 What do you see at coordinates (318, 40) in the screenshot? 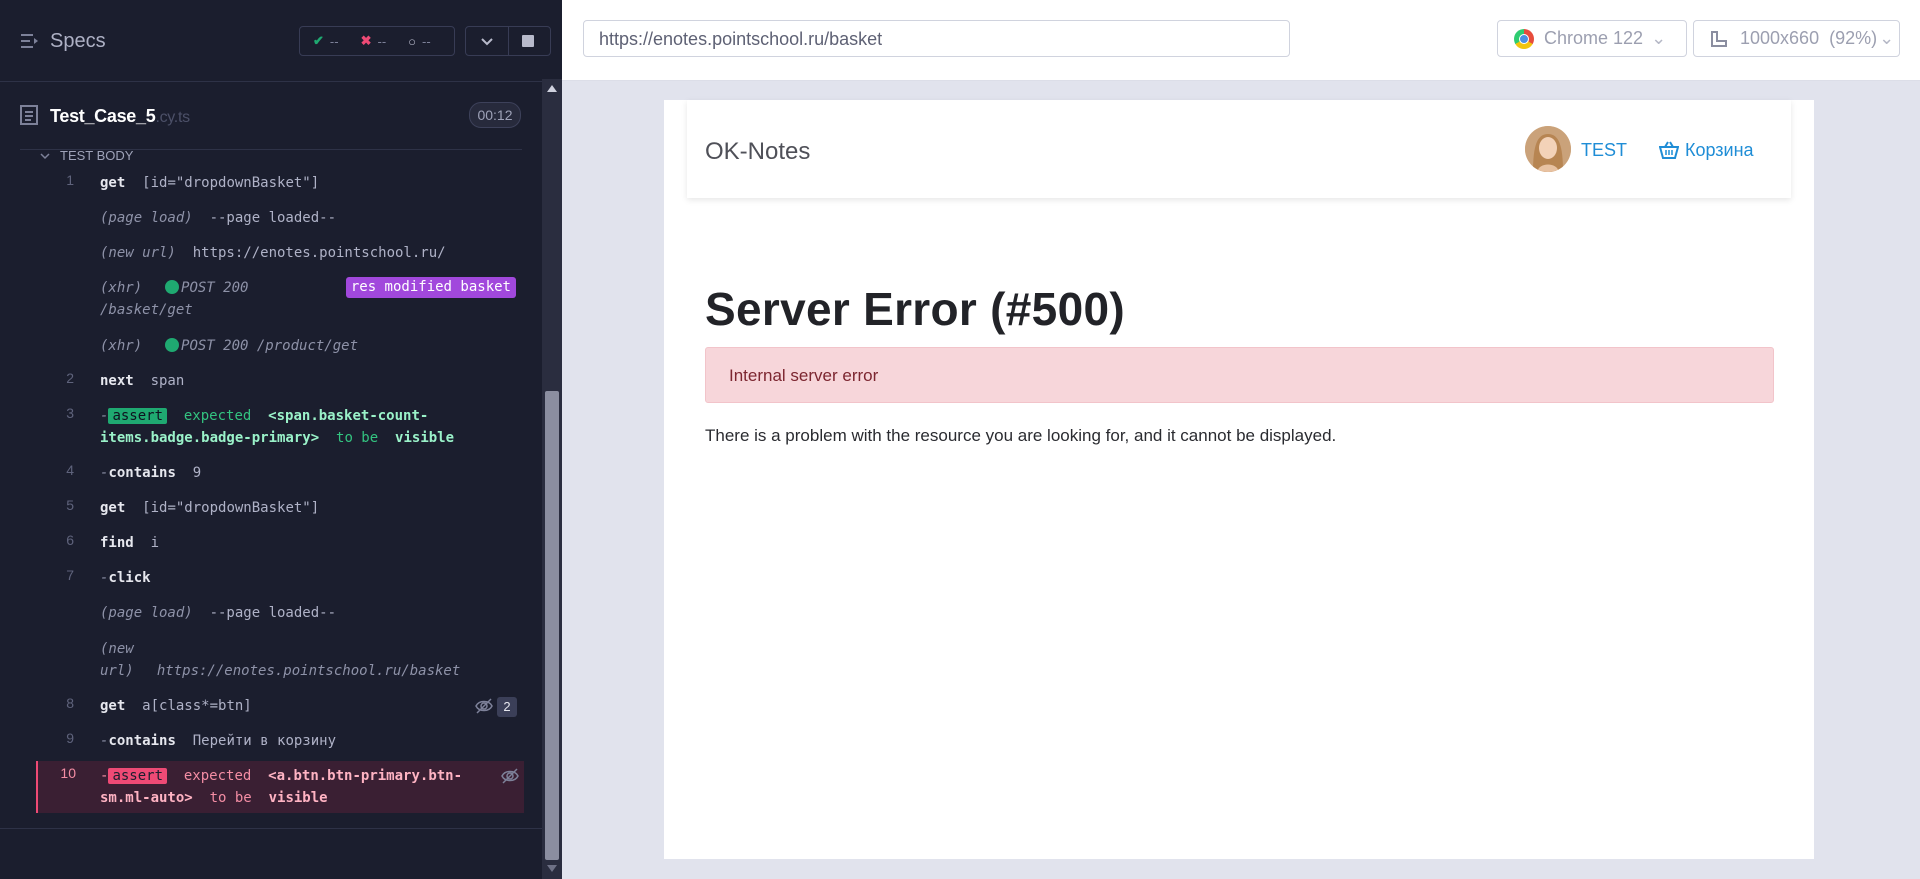
I see `check-icon: ✔` at bounding box center [318, 40].